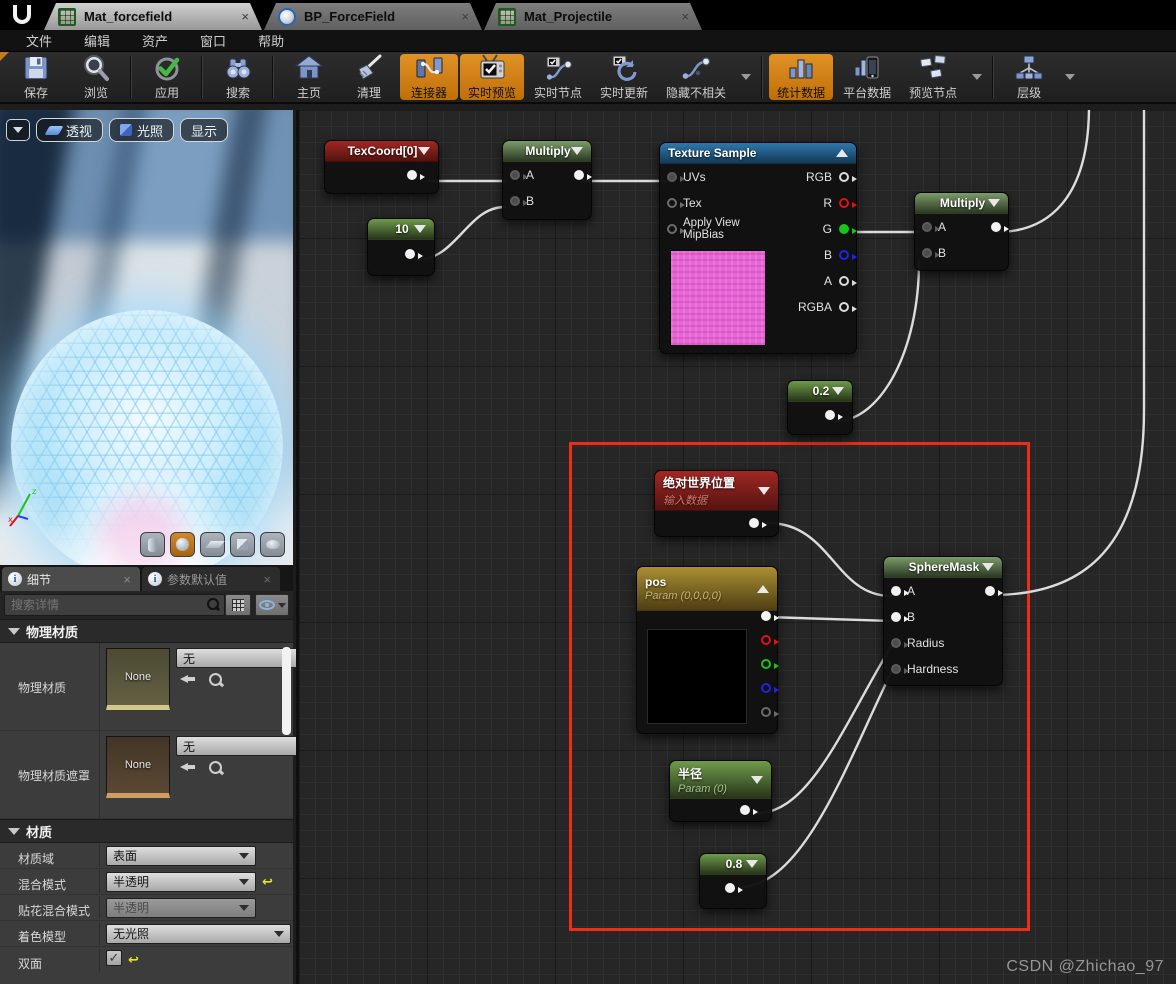 The width and height of the screenshot is (1176, 984). What do you see at coordinates (152, 544) in the screenshot?
I see `shape-cylinder-button` at bounding box center [152, 544].